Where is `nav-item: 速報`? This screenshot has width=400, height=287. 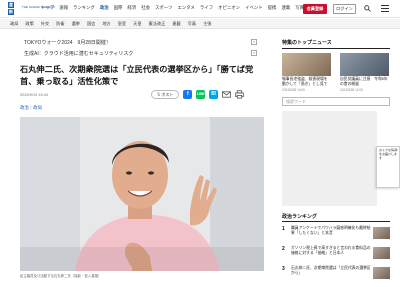
nav-item: 速報 is located at coordinates (63, 8).